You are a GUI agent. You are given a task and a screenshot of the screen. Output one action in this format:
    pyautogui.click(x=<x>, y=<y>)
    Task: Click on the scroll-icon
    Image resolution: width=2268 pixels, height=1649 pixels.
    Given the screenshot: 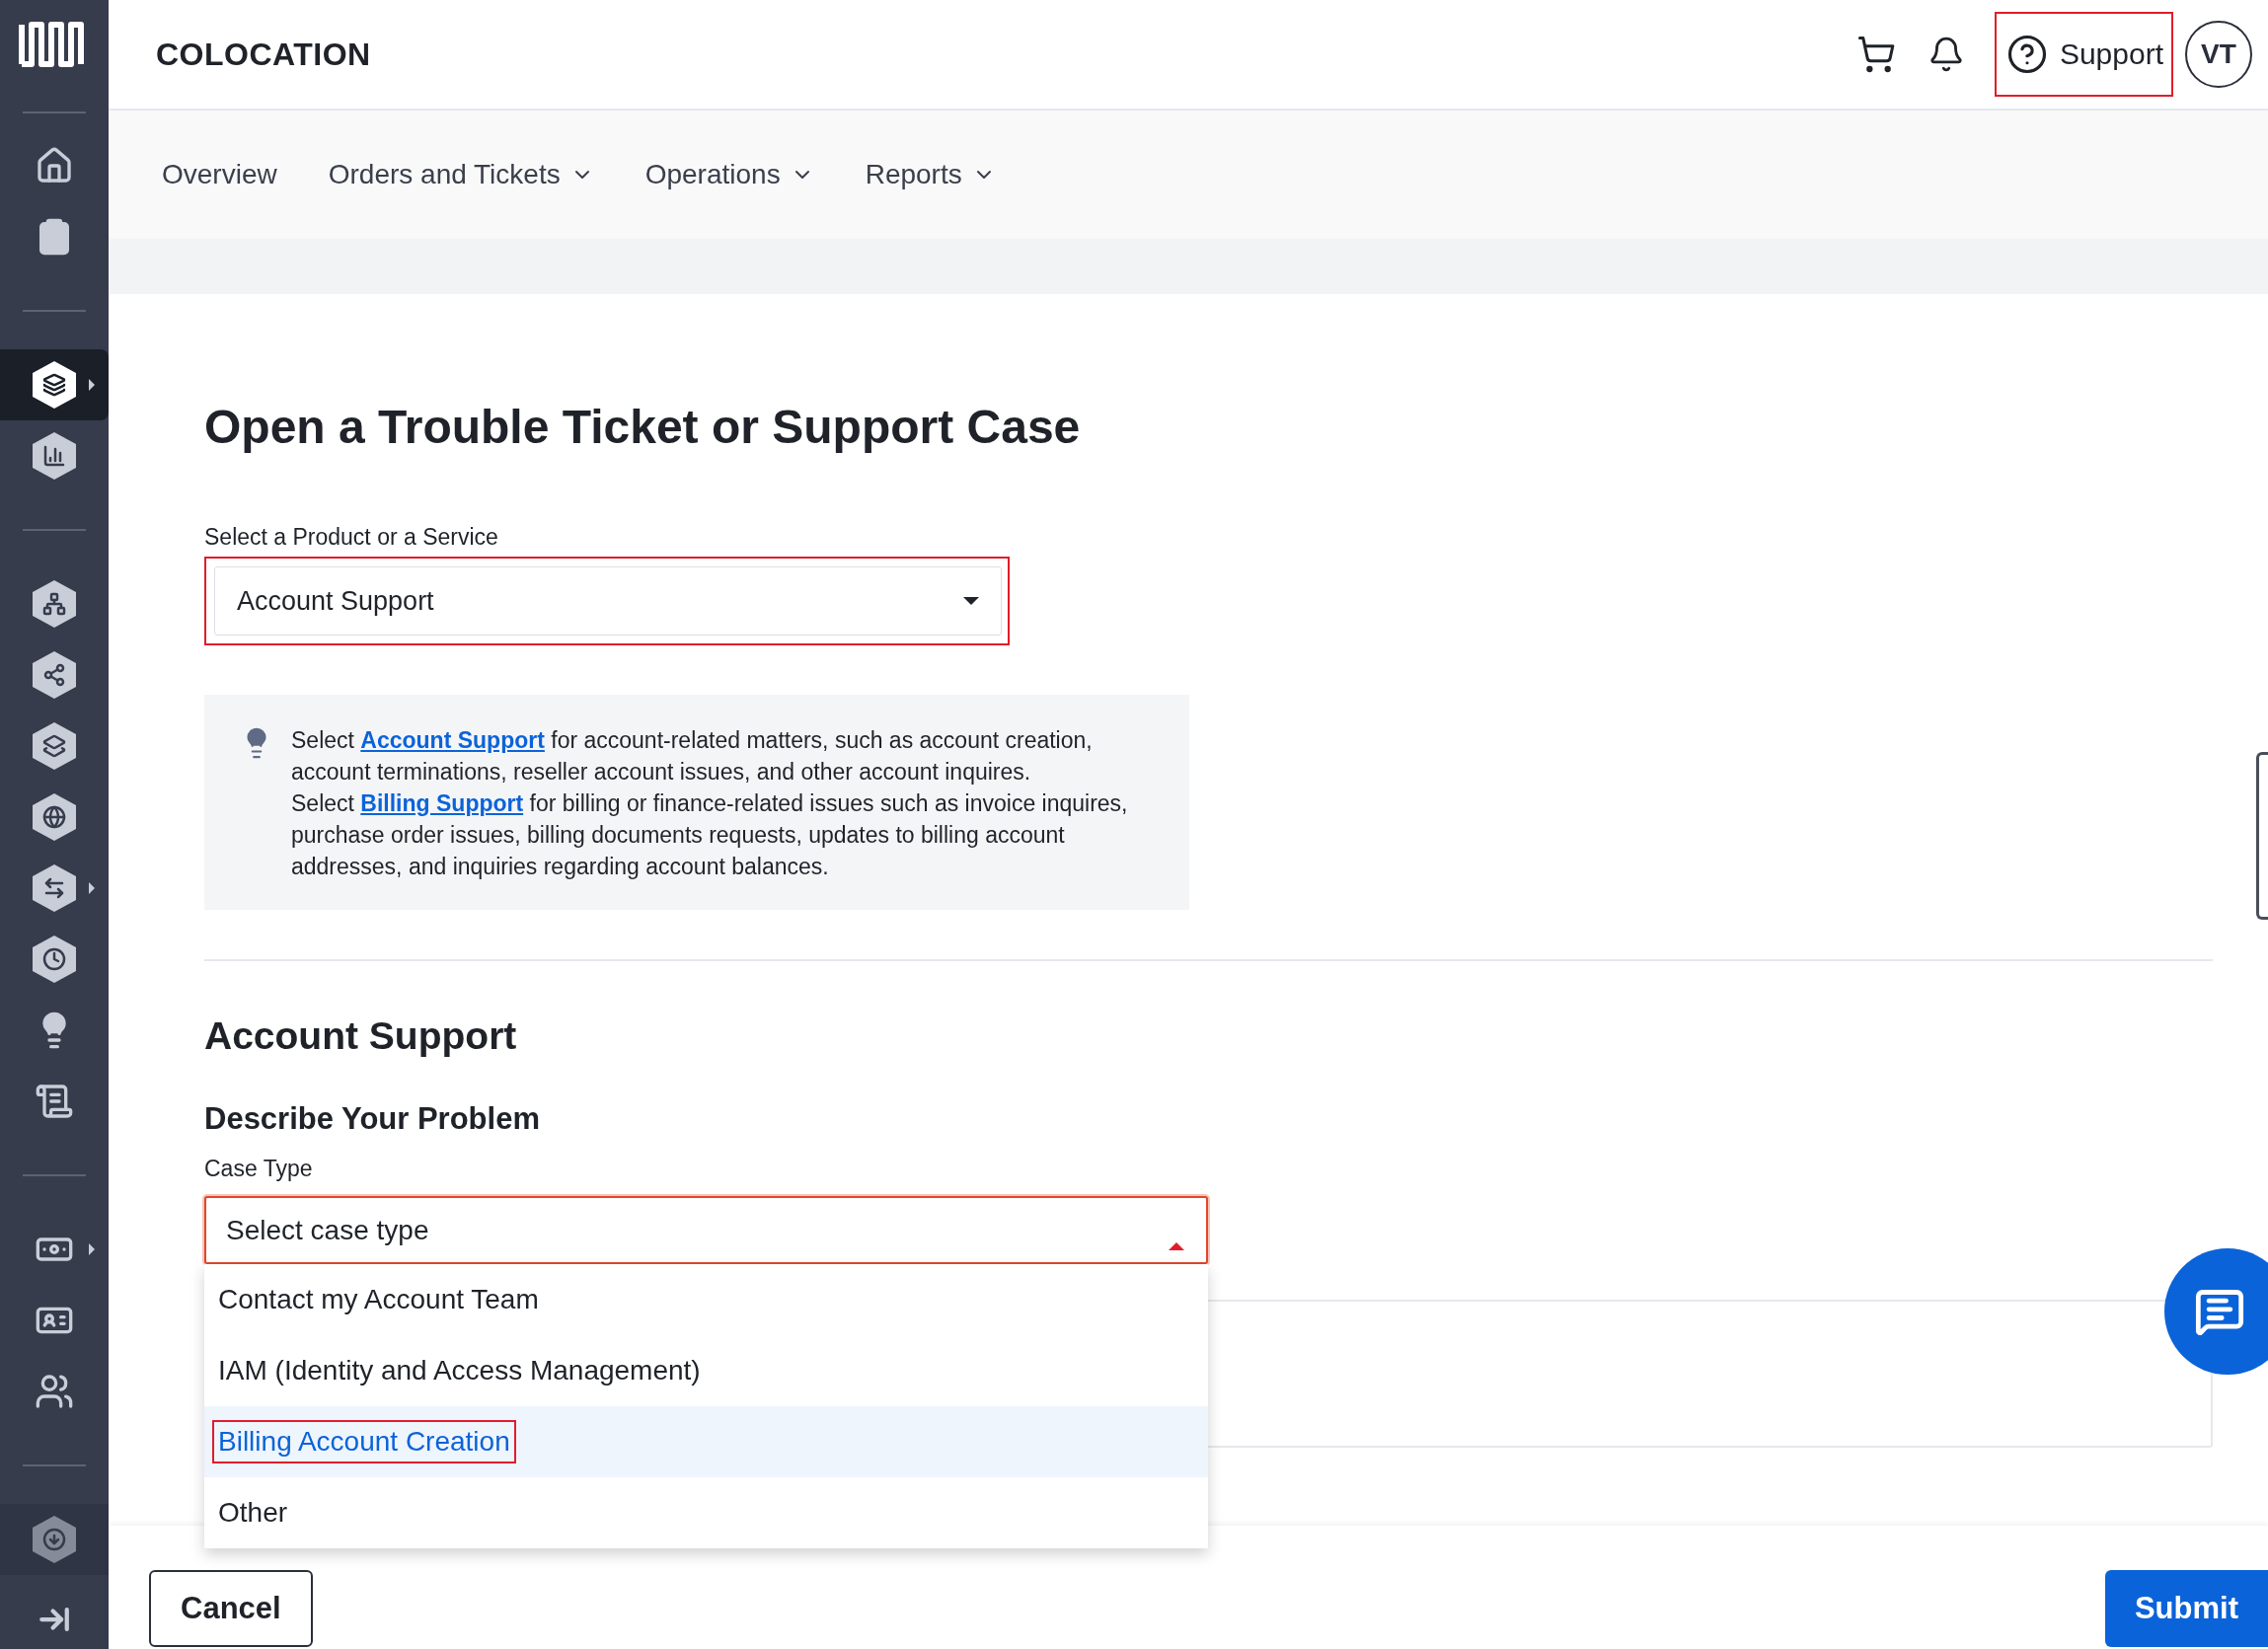 What is the action you would take?
    pyautogui.click(x=55, y=1101)
    